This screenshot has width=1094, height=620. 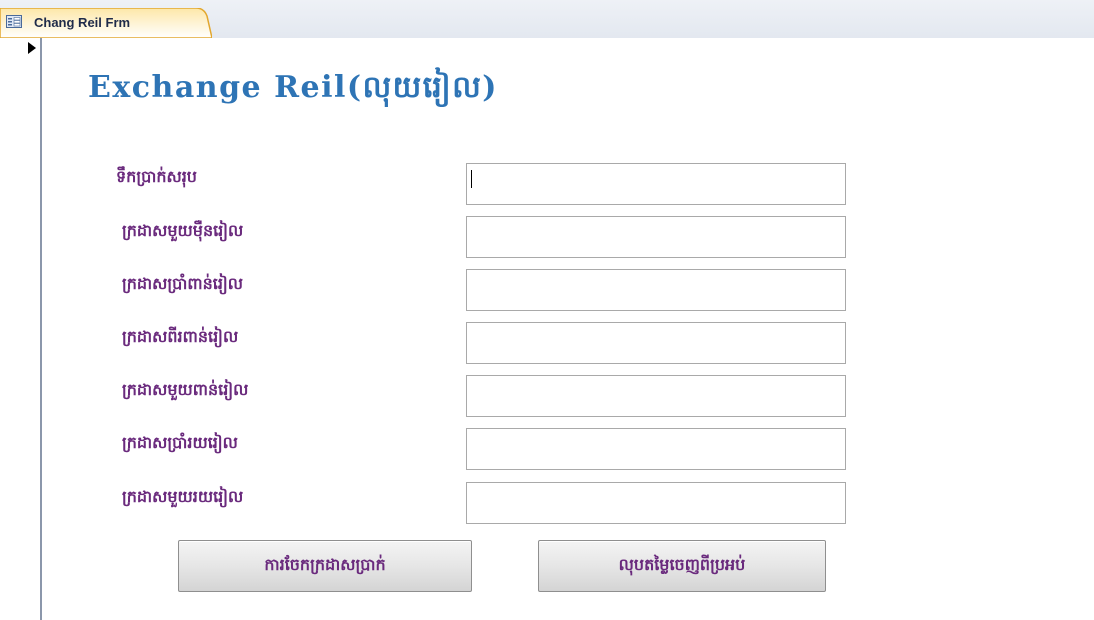 What do you see at coordinates (21, 329) in the screenshot?
I see `record-selector` at bounding box center [21, 329].